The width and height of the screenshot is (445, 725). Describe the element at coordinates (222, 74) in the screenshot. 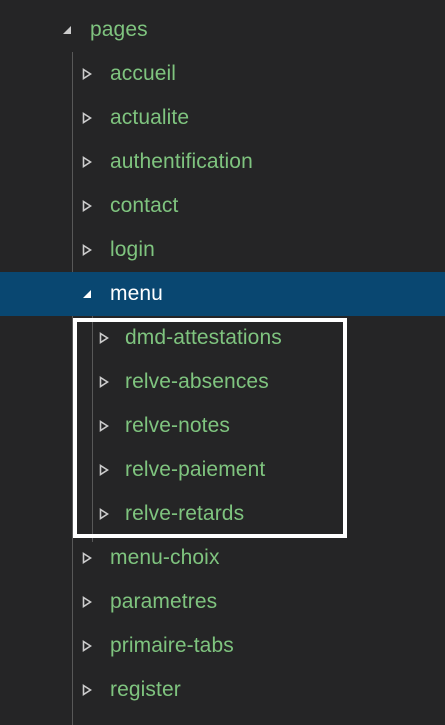

I see `tree-item-accueil: accueil` at that location.